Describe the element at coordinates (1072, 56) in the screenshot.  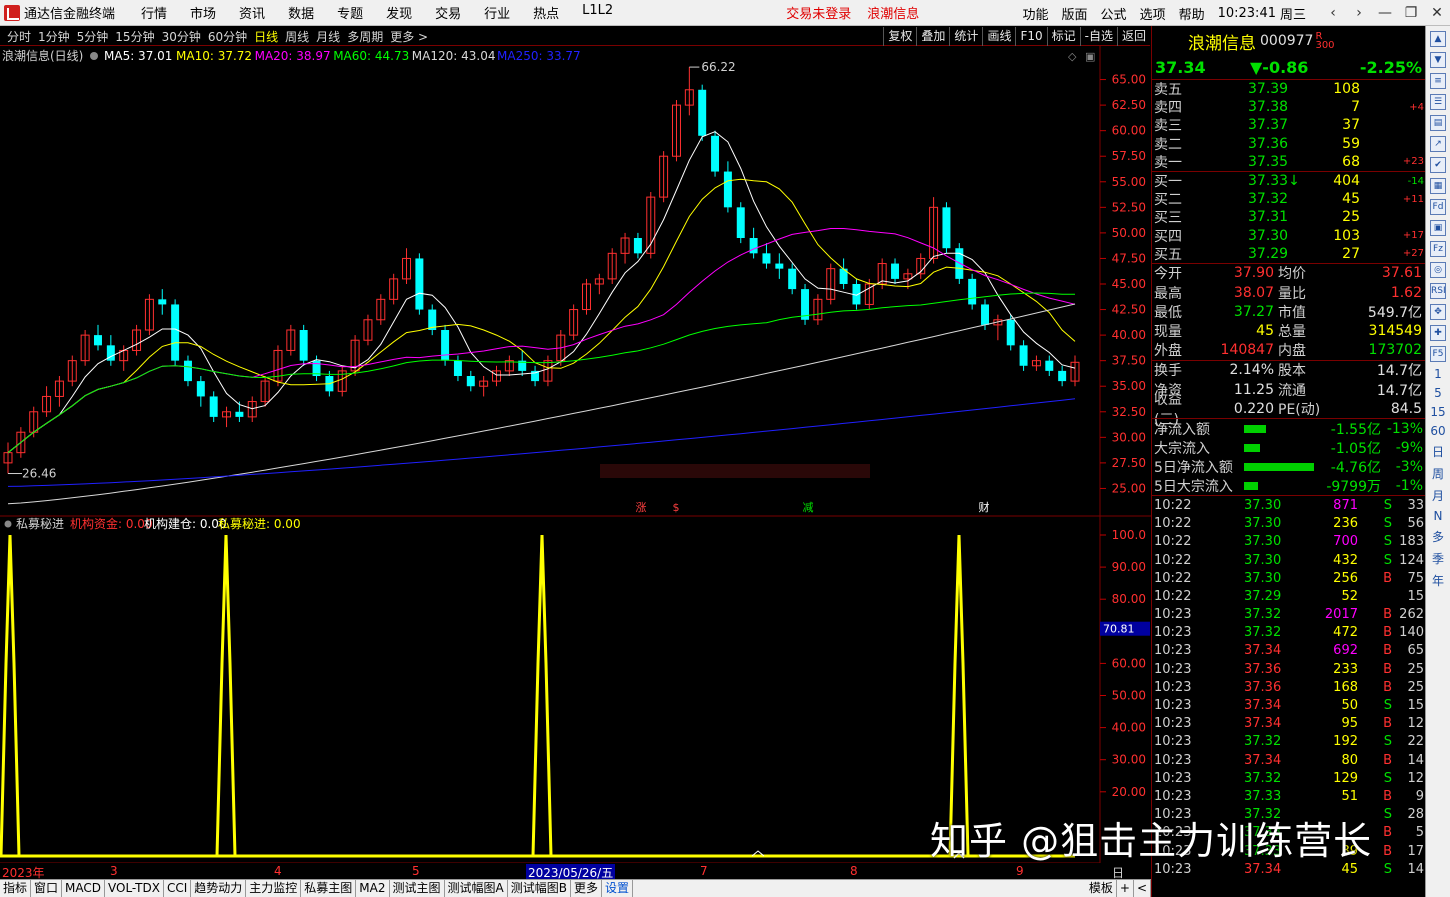
I see `panel-diamond-icon: ◇` at that location.